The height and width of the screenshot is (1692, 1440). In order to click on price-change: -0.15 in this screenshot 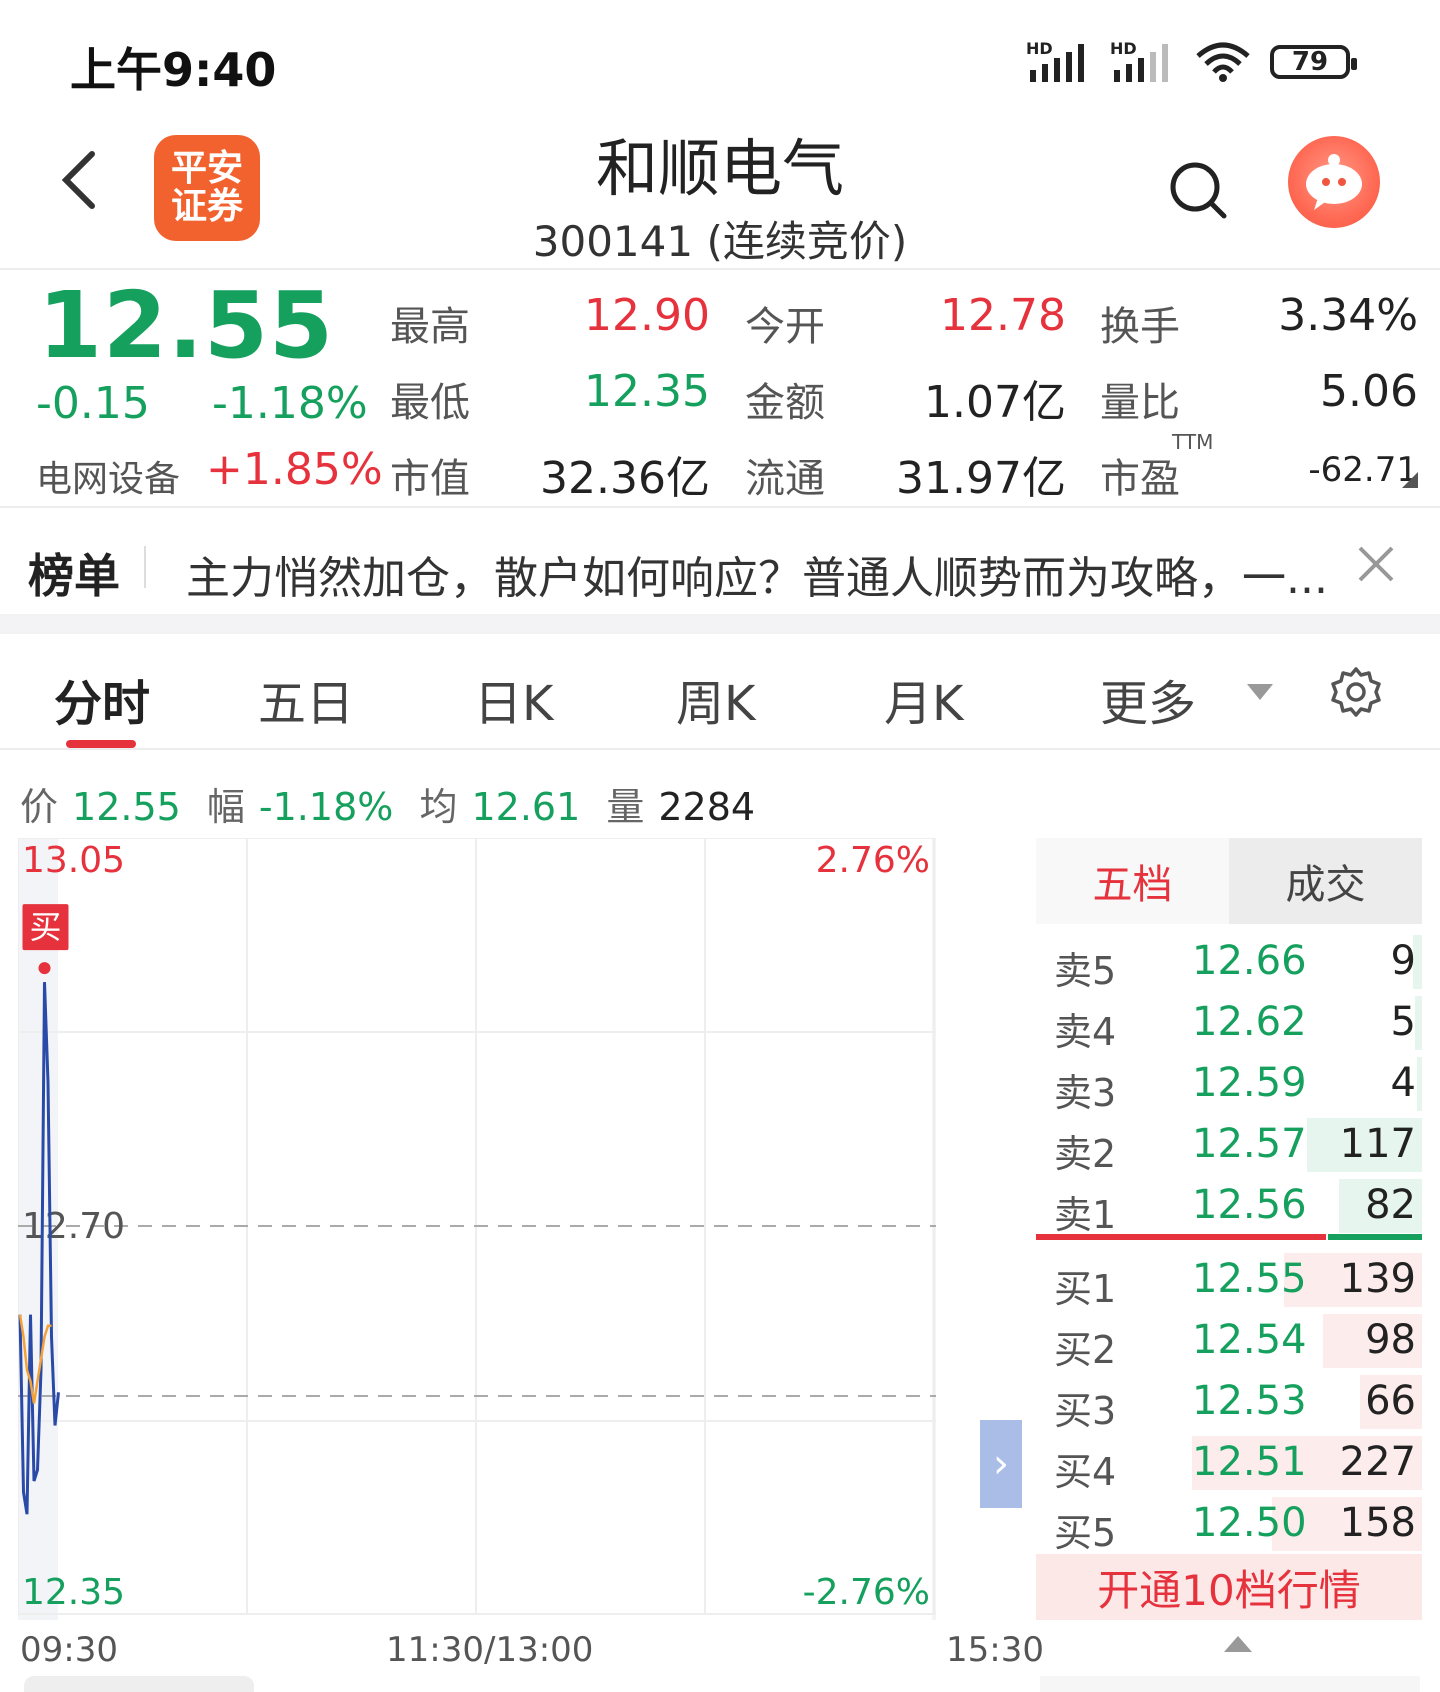, I will do `click(93, 403)`.